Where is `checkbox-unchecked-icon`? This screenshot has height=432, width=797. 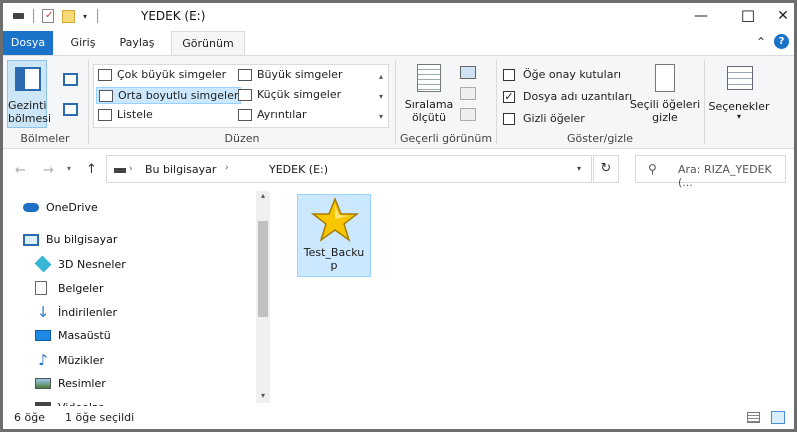 checkbox-unchecked-icon is located at coordinates (509, 118).